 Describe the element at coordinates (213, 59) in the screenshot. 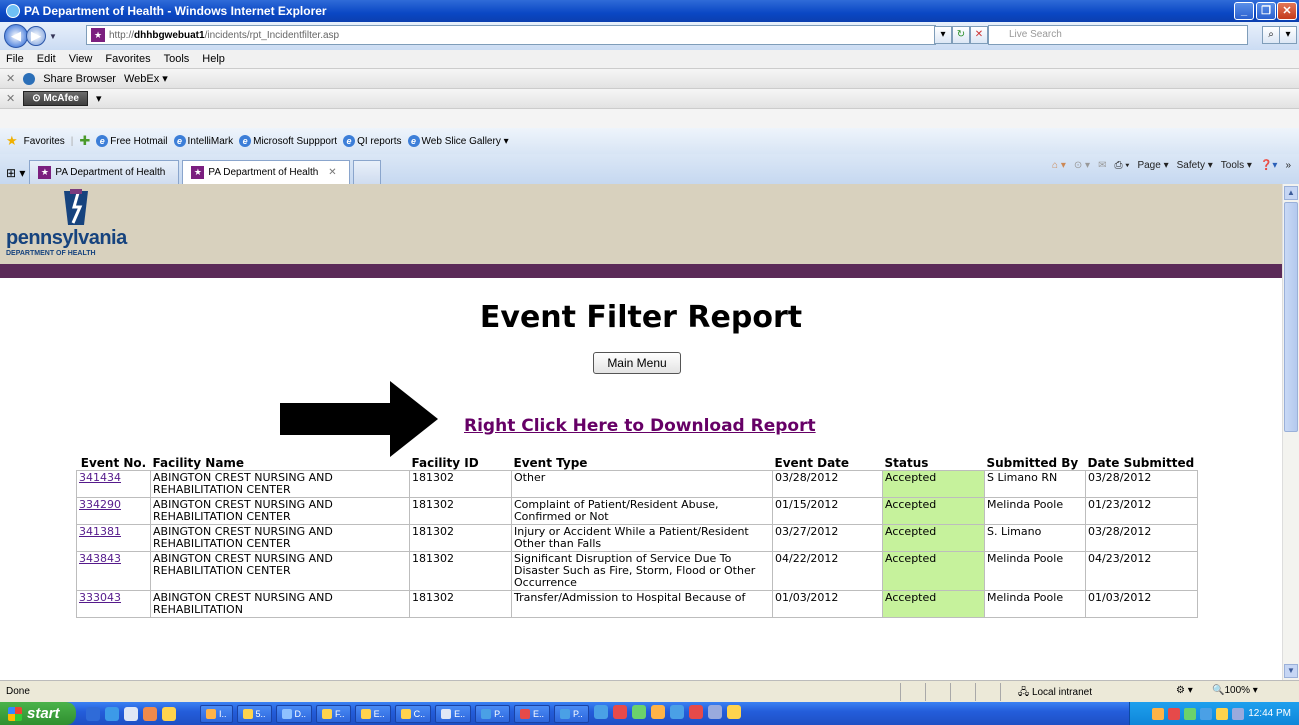

I see `menu-help: Help` at that location.